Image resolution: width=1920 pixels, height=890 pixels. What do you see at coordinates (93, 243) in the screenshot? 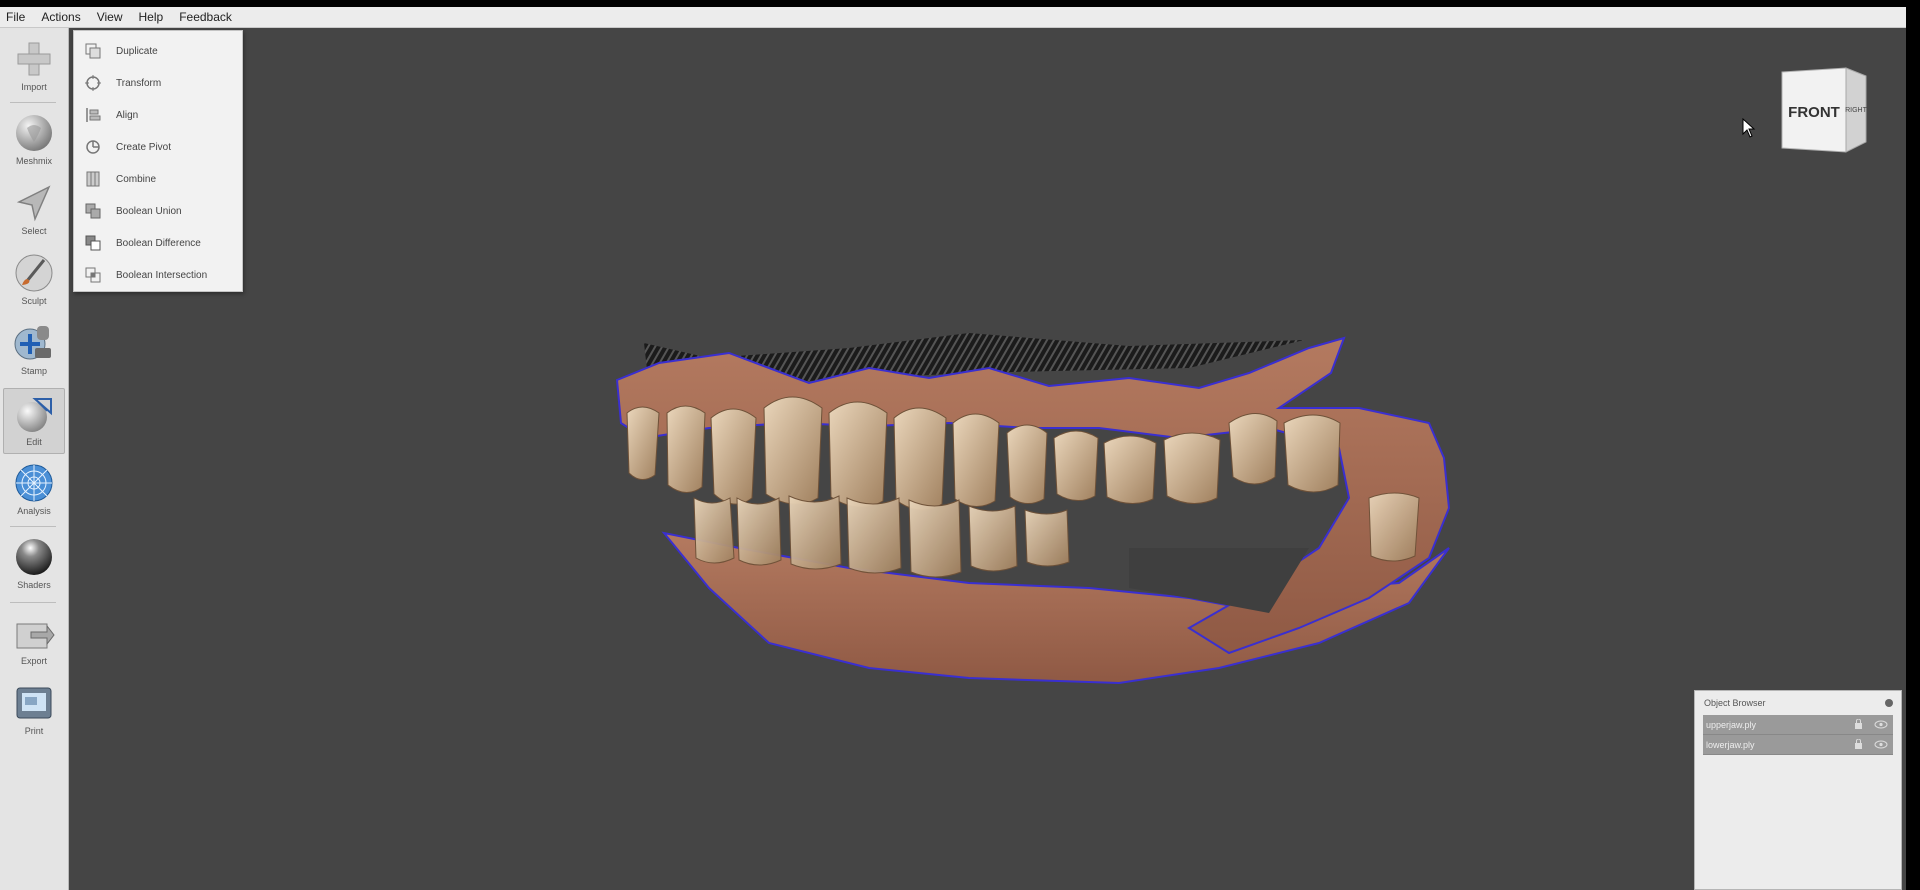
I see `boolean-difference-icon` at bounding box center [93, 243].